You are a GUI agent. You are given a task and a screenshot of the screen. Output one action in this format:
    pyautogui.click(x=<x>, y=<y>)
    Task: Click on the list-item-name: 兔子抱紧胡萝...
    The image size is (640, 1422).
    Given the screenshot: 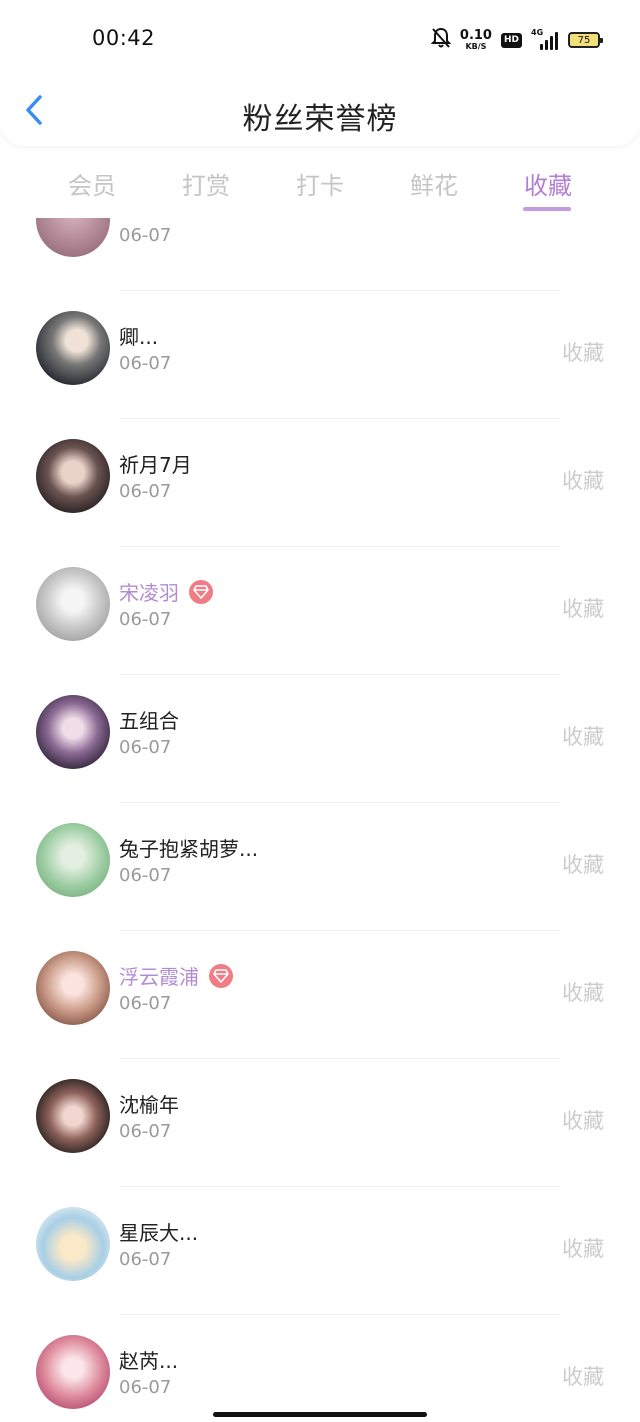 What is the action you would take?
    pyautogui.click(x=189, y=849)
    